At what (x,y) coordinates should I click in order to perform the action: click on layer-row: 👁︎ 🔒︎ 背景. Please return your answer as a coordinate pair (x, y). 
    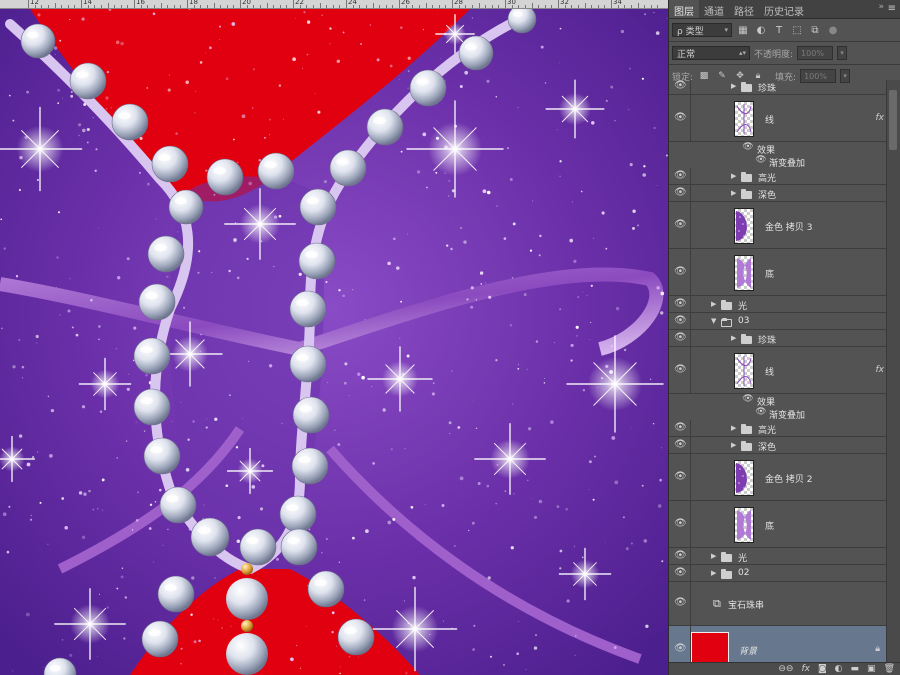
    Looking at the image, I should click on (778, 644).